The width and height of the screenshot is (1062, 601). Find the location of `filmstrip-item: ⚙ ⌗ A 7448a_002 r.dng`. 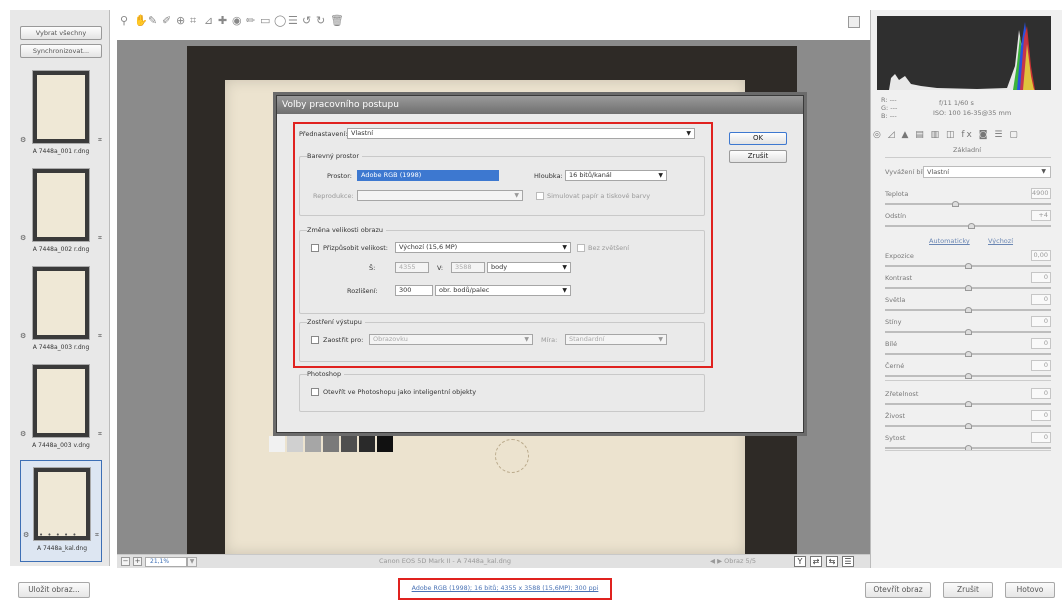

filmstrip-item: ⚙ ⌗ A 7448a_002 r.dng is located at coordinates (61, 214).